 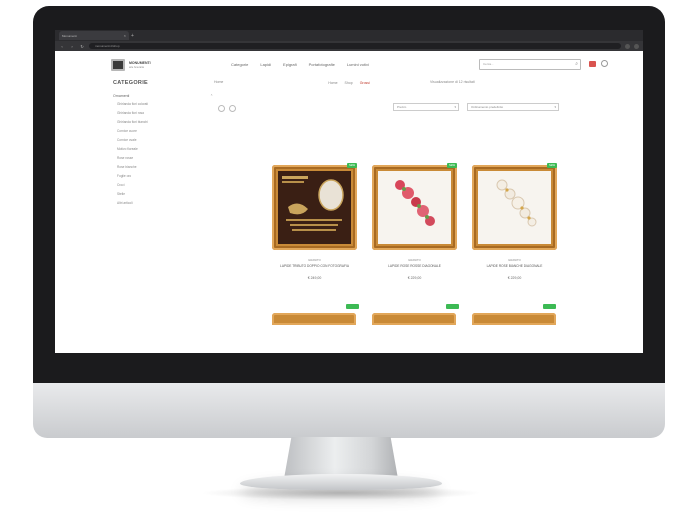 What do you see at coordinates (414, 266) in the screenshot?
I see `product-name: LAPIDE ROSE ROSSE DIAGONALE` at bounding box center [414, 266].